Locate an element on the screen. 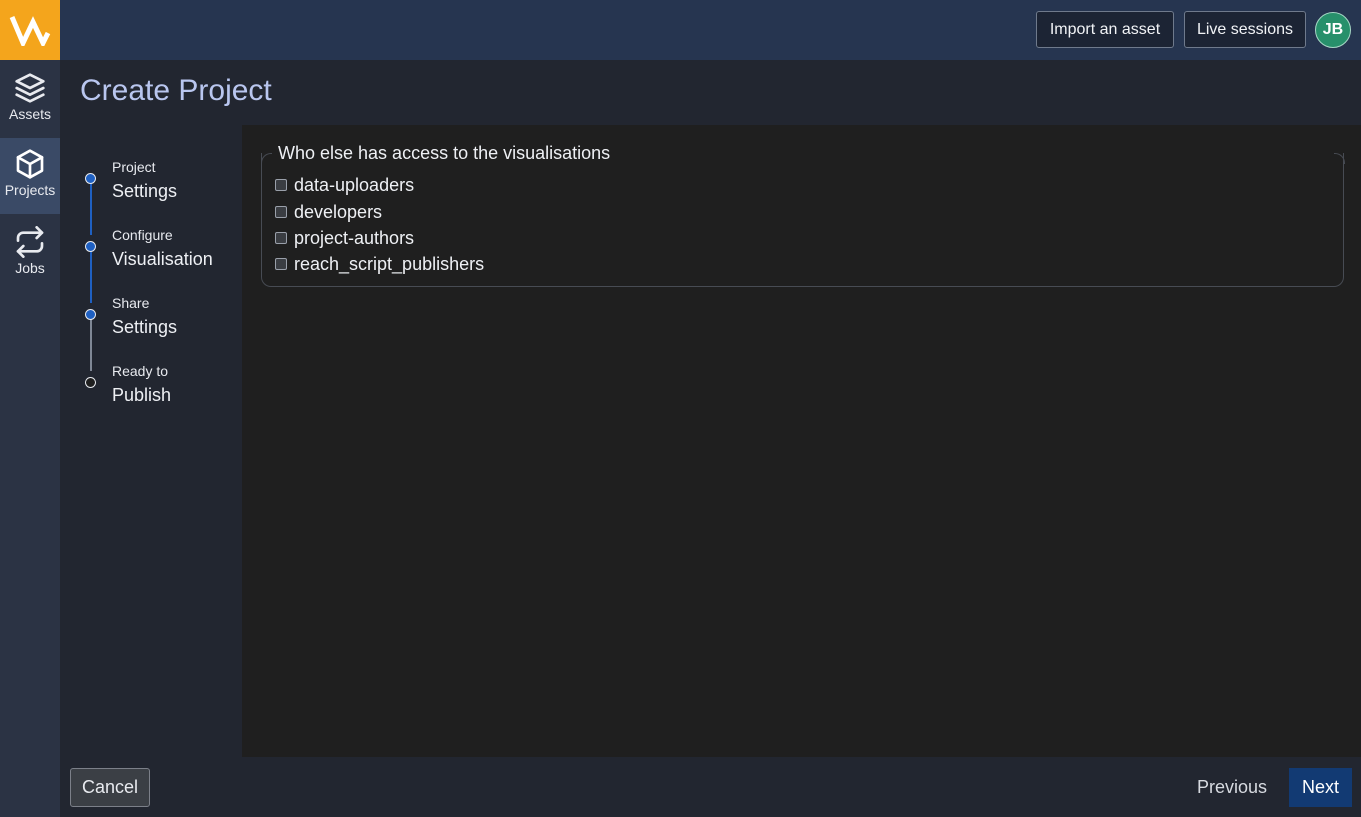 The height and width of the screenshot is (817, 1361). import-asset-button: Import an asset is located at coordinates (1105, 29).